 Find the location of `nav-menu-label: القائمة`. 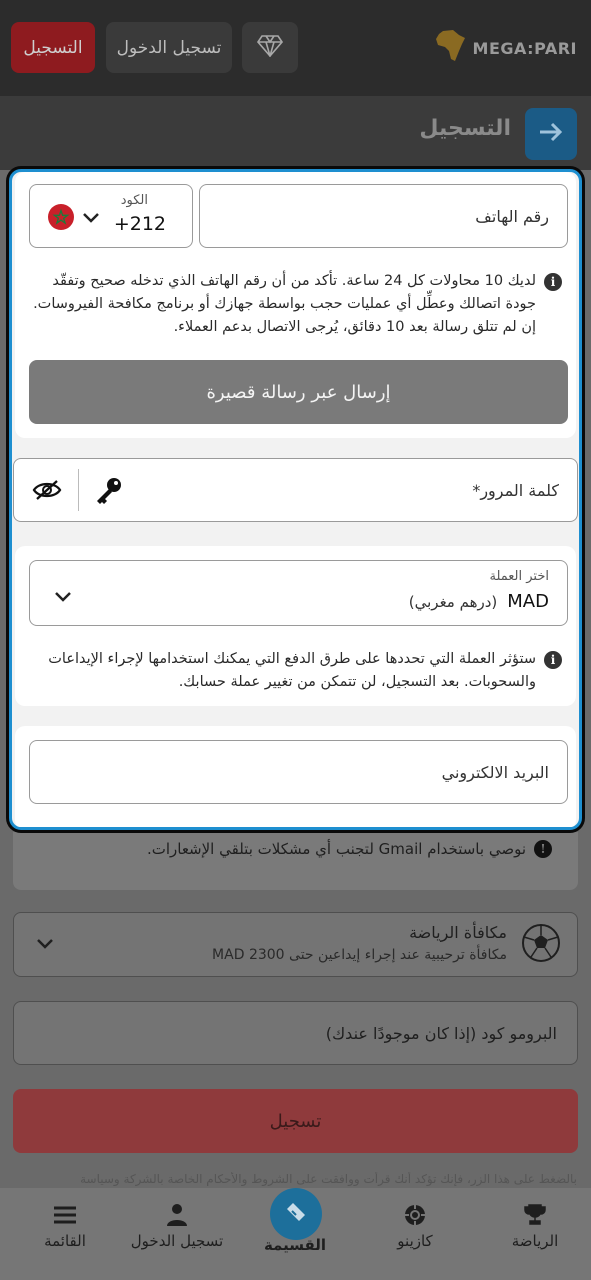

nav-menu-label: القائمة is located at coordinates (65, 1241).